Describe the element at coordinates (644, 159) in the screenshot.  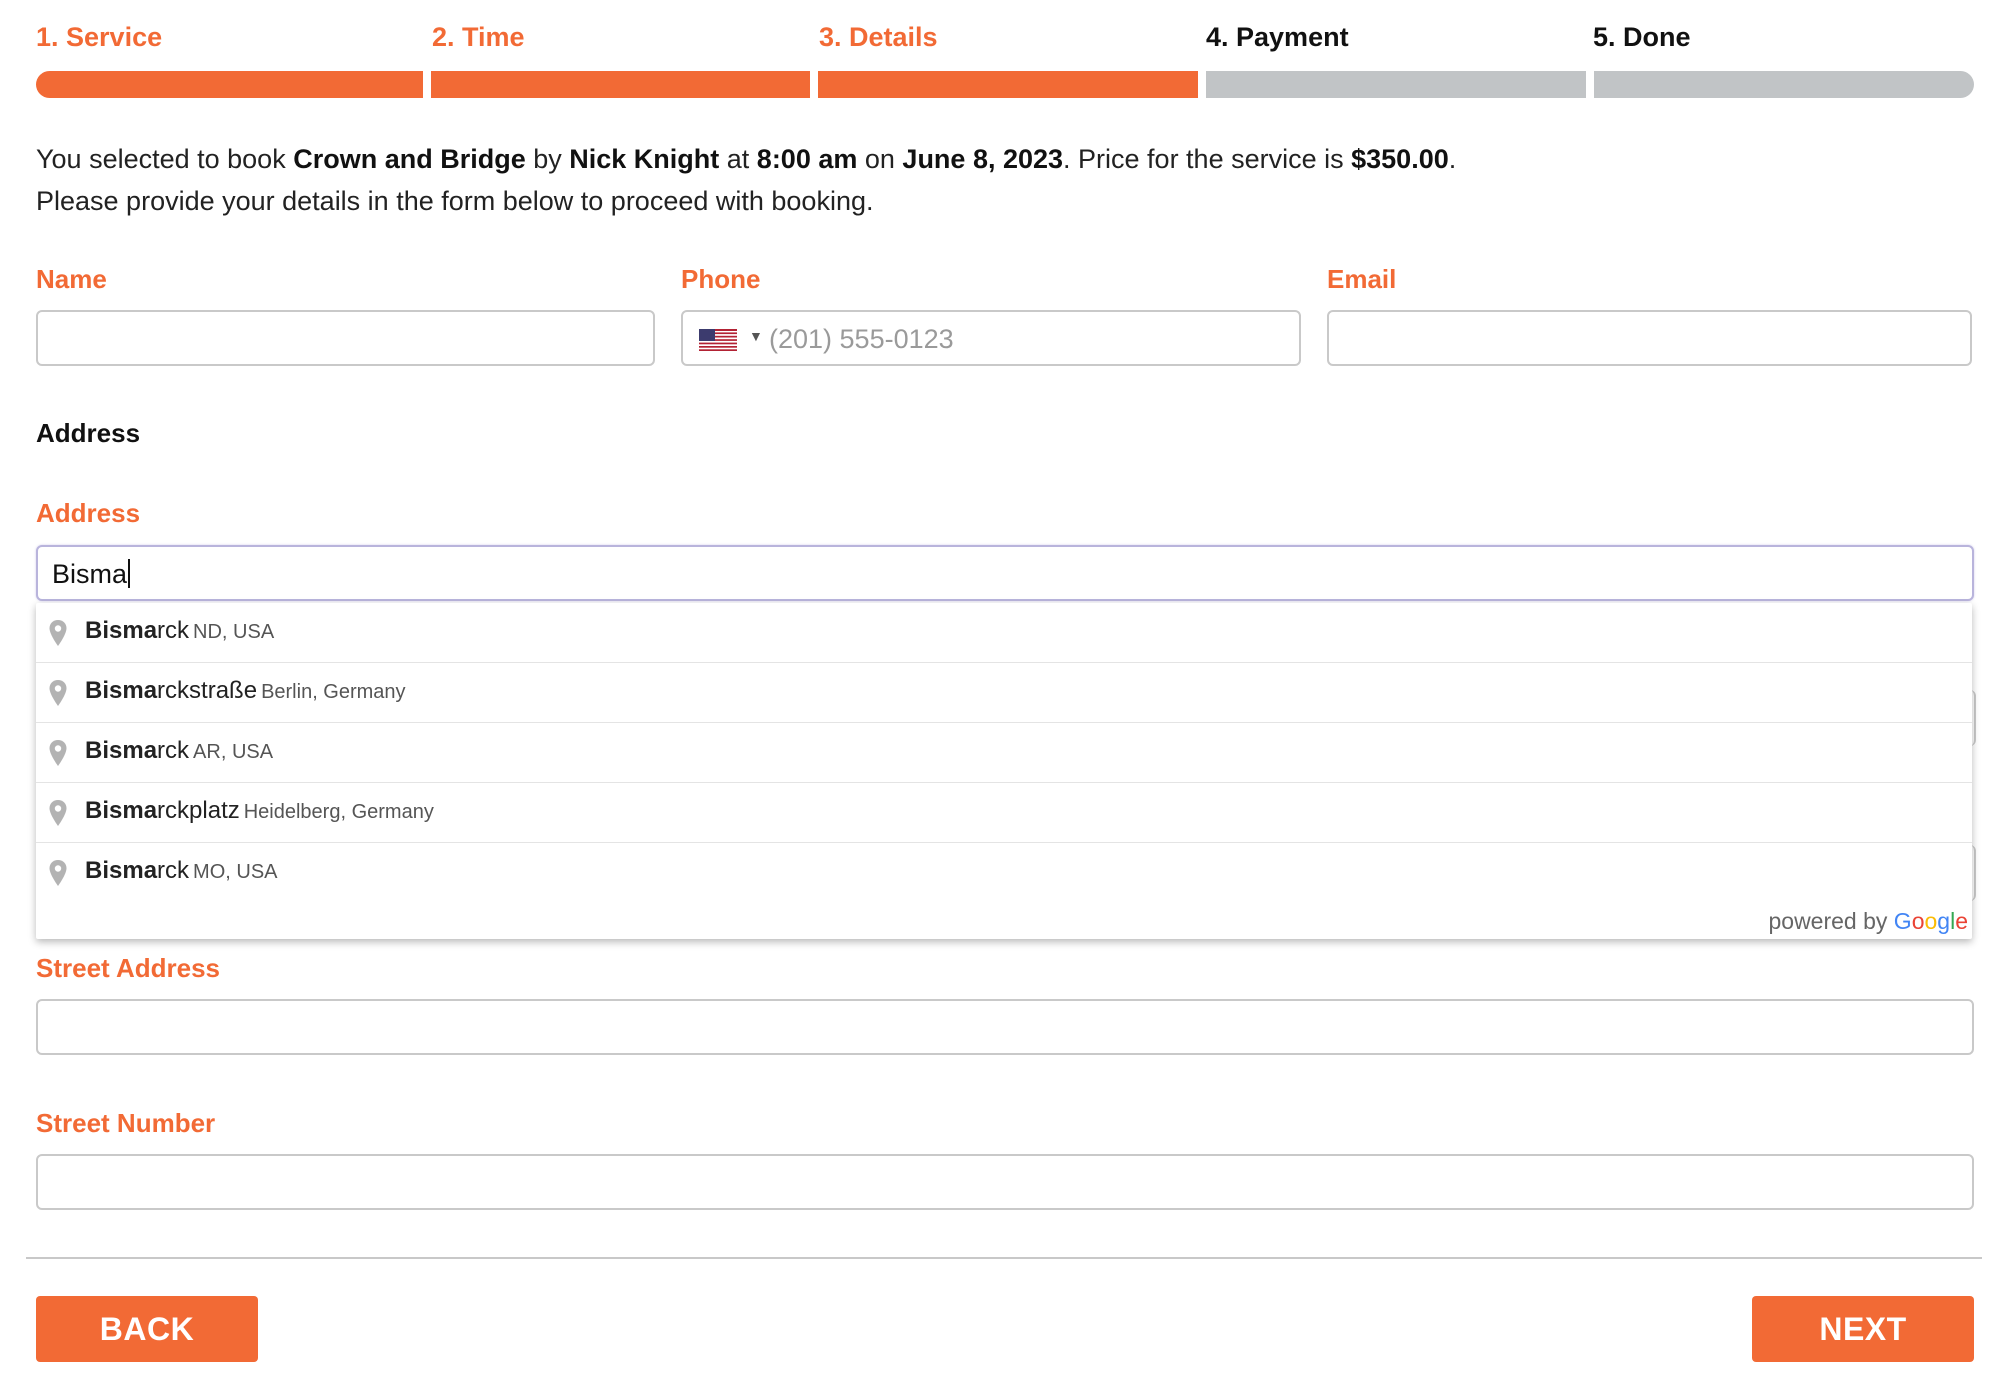
I see `staff-name: Nick Knight` at that location.